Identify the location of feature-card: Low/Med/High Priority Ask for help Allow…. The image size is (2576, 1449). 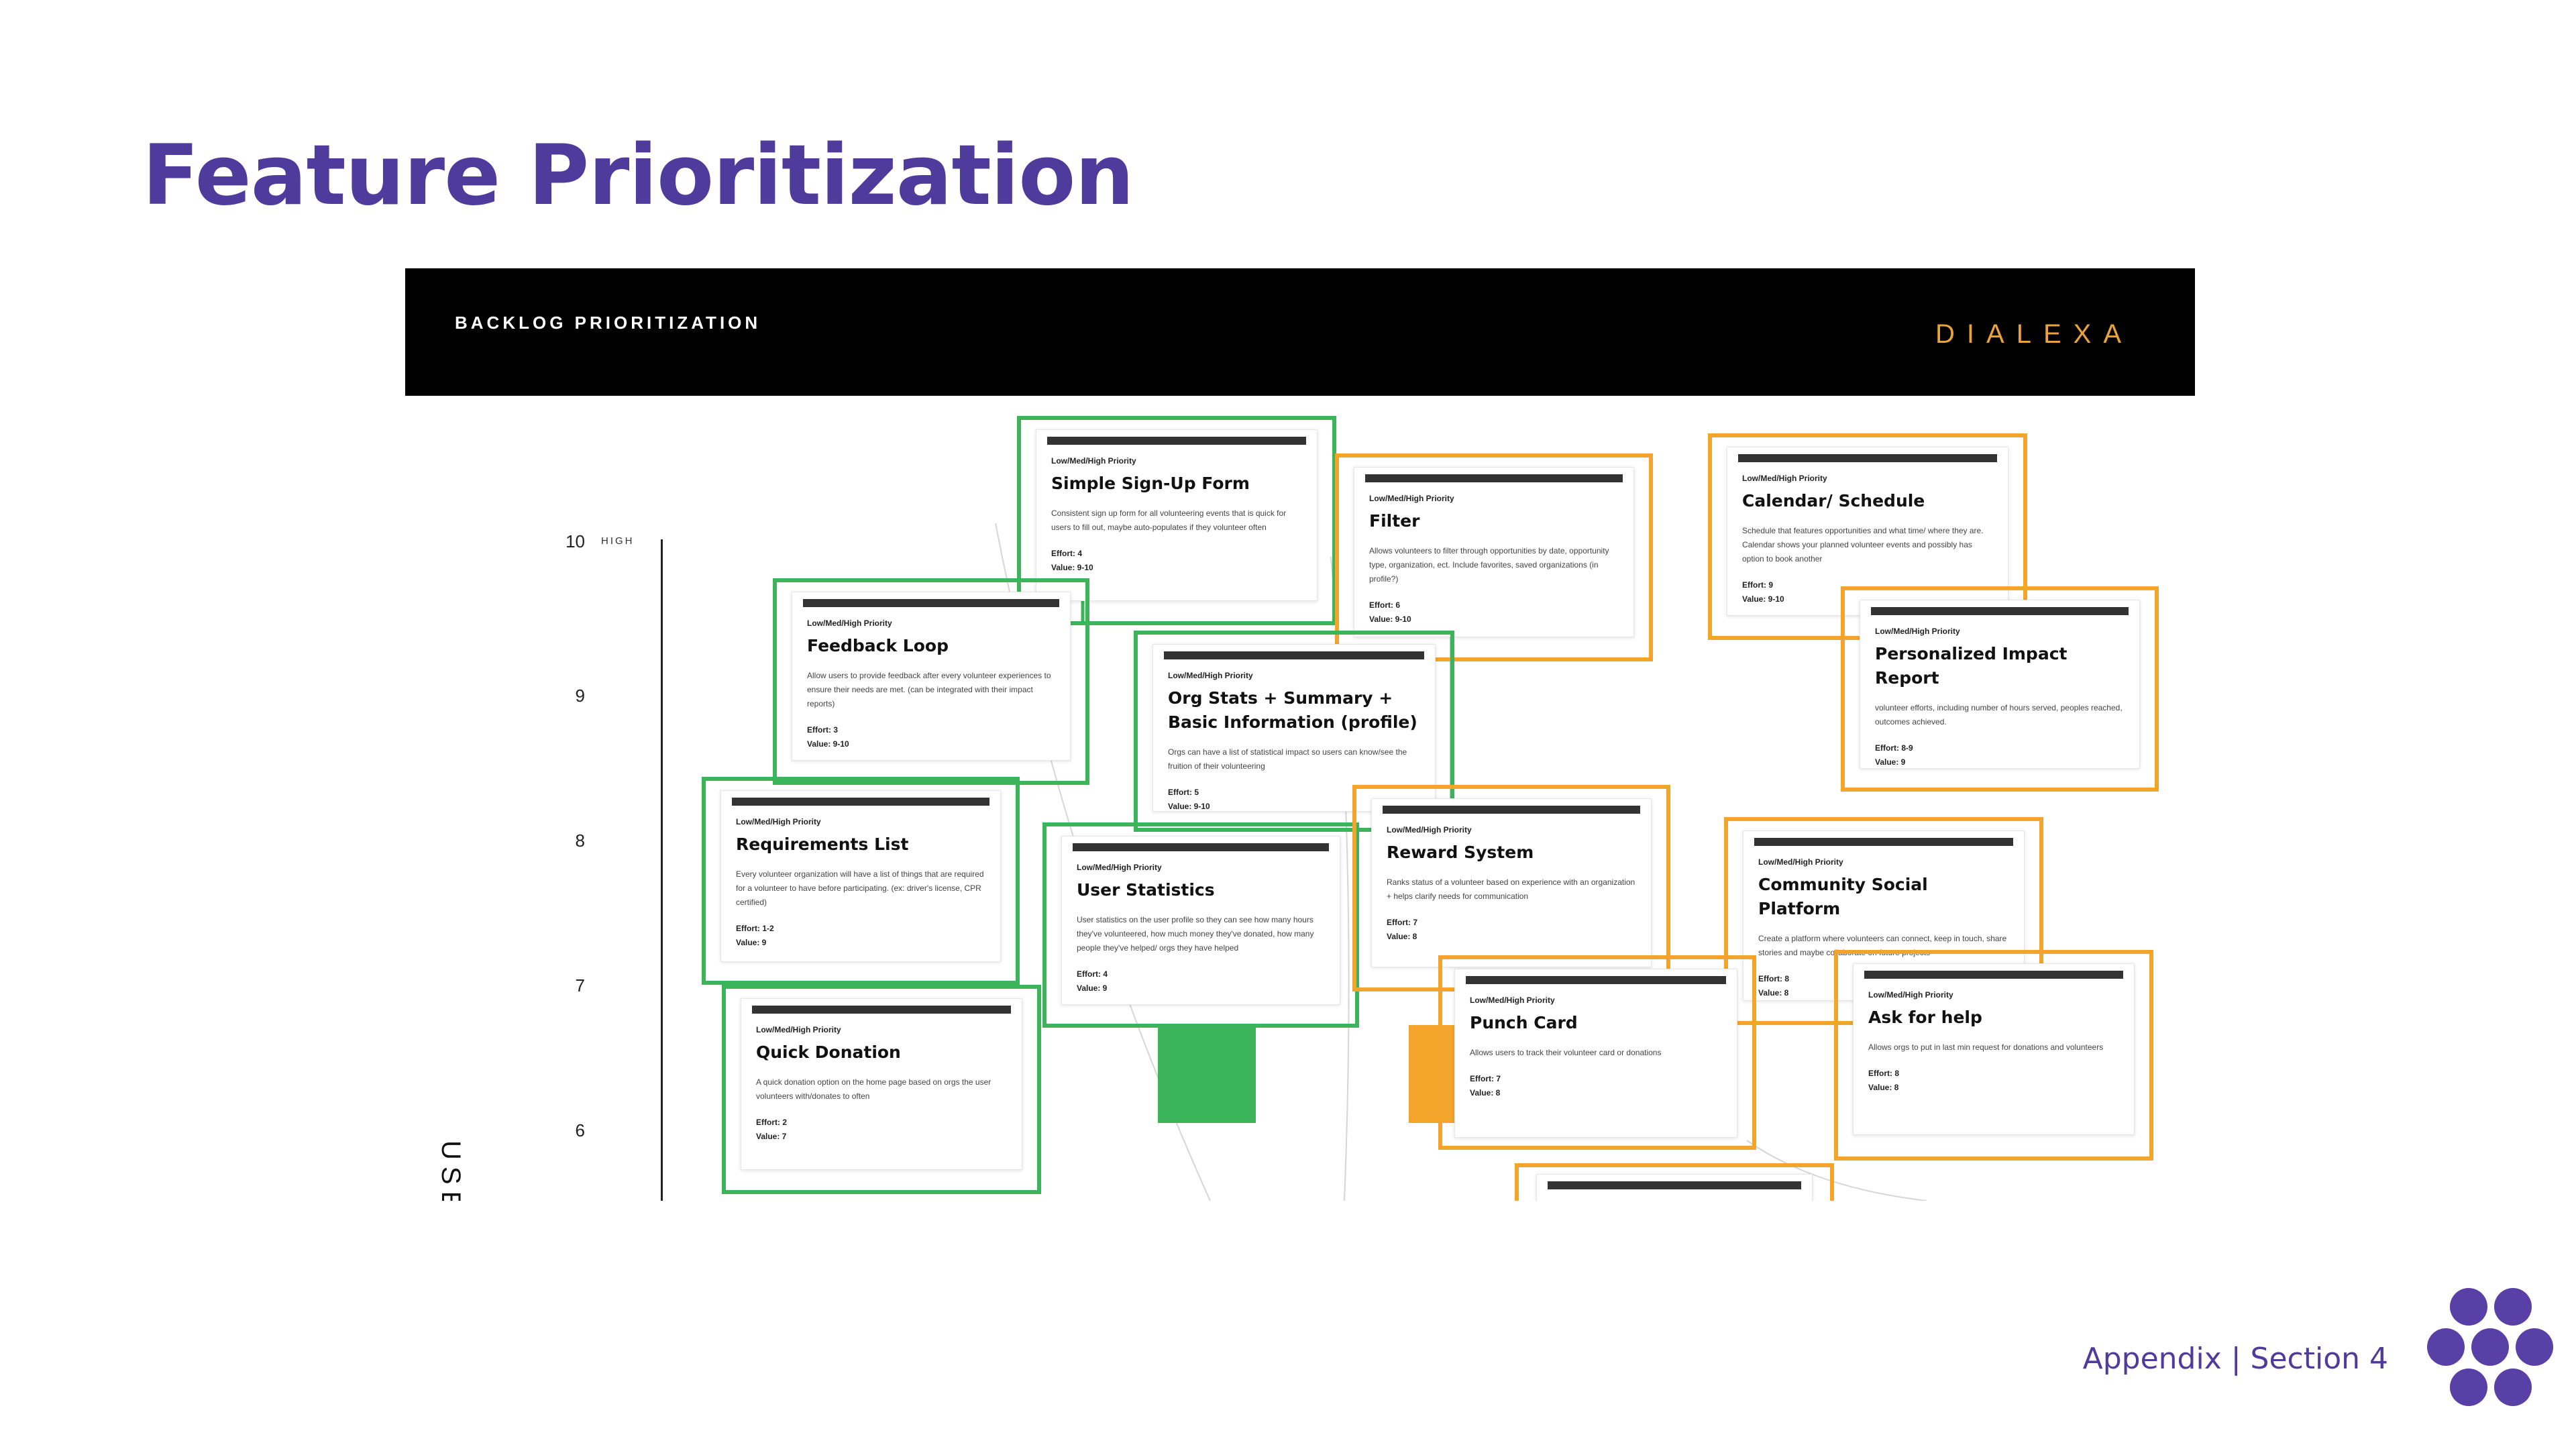
(1994, 1049).